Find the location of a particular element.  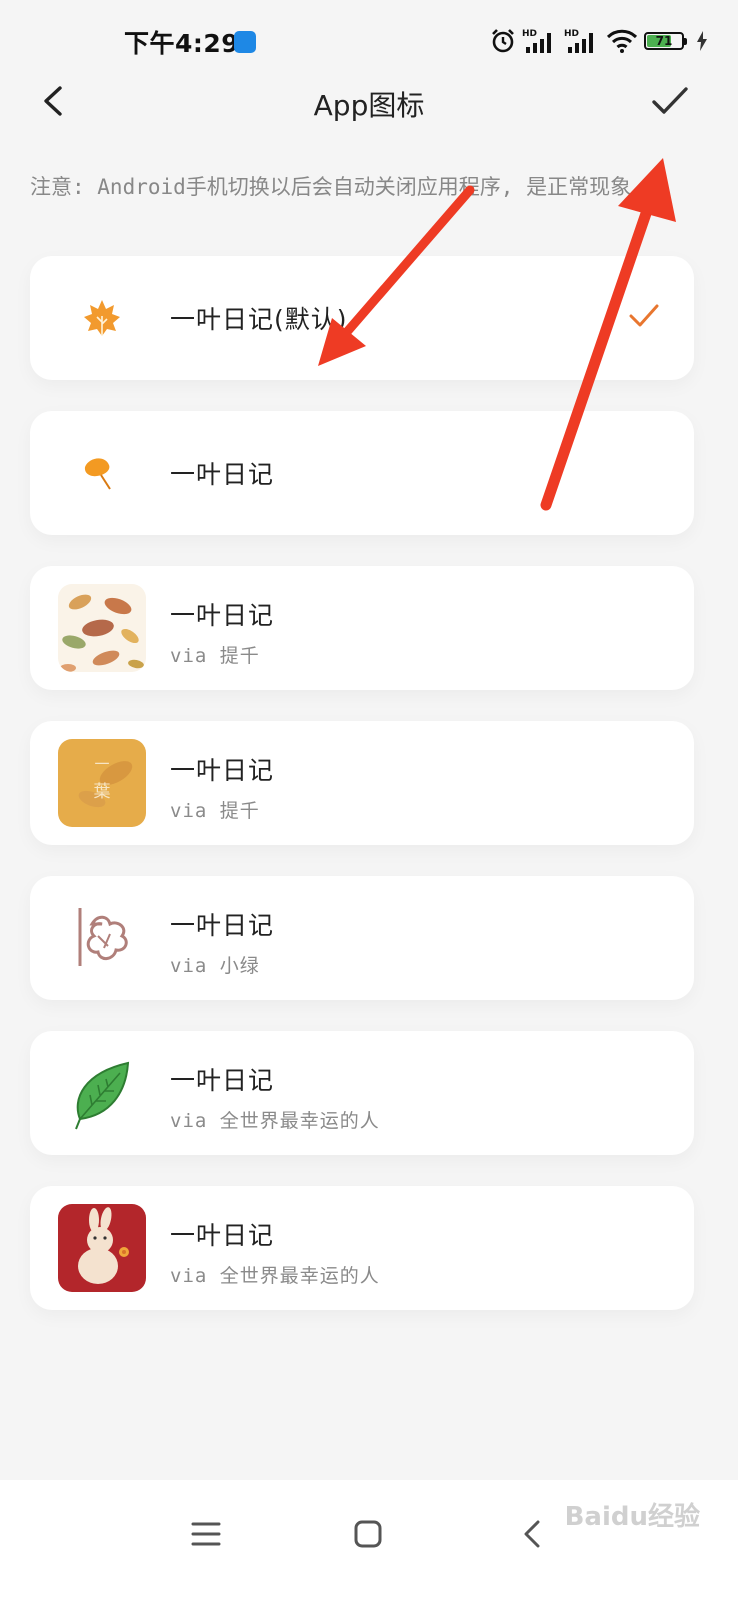

status-time: 下午4:29 is located at coordinates (182, 43).